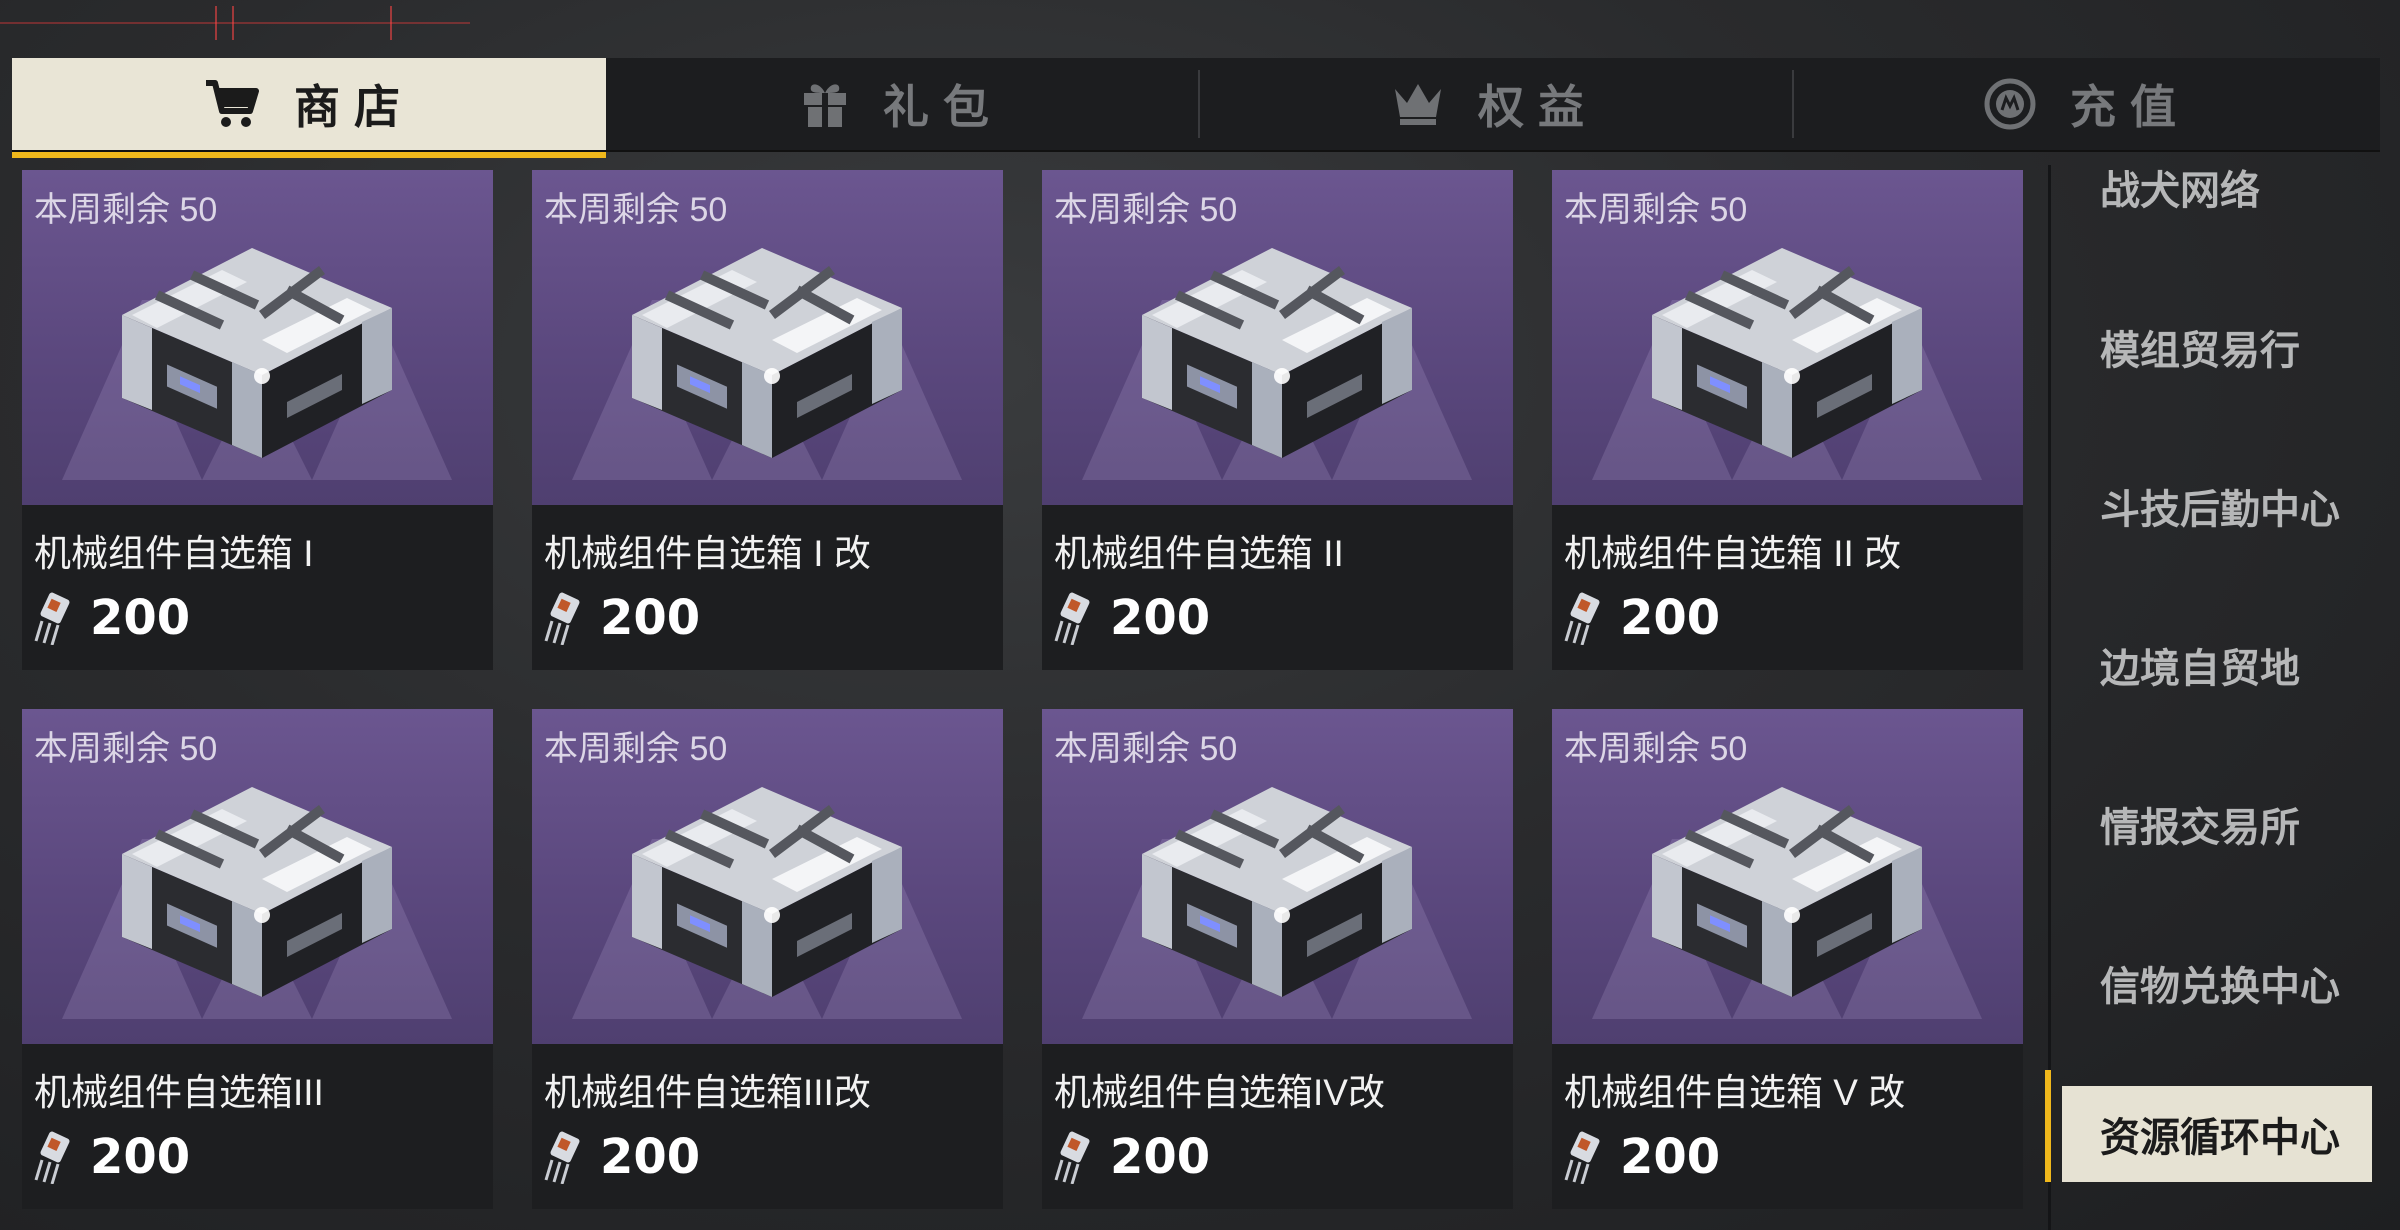 The image size is (2400, 1230). Describe the element at coordinates (2048, 1126) in the screenshot. I see `sidebar-active-indicator` at that location.